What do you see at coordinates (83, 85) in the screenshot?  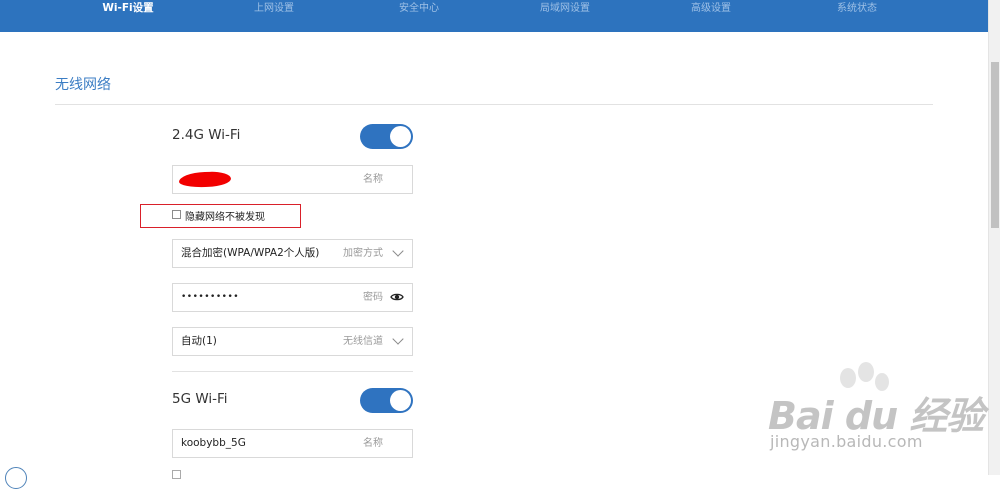 I see `section-title: 无线网络` at bounding box center [83, 85].